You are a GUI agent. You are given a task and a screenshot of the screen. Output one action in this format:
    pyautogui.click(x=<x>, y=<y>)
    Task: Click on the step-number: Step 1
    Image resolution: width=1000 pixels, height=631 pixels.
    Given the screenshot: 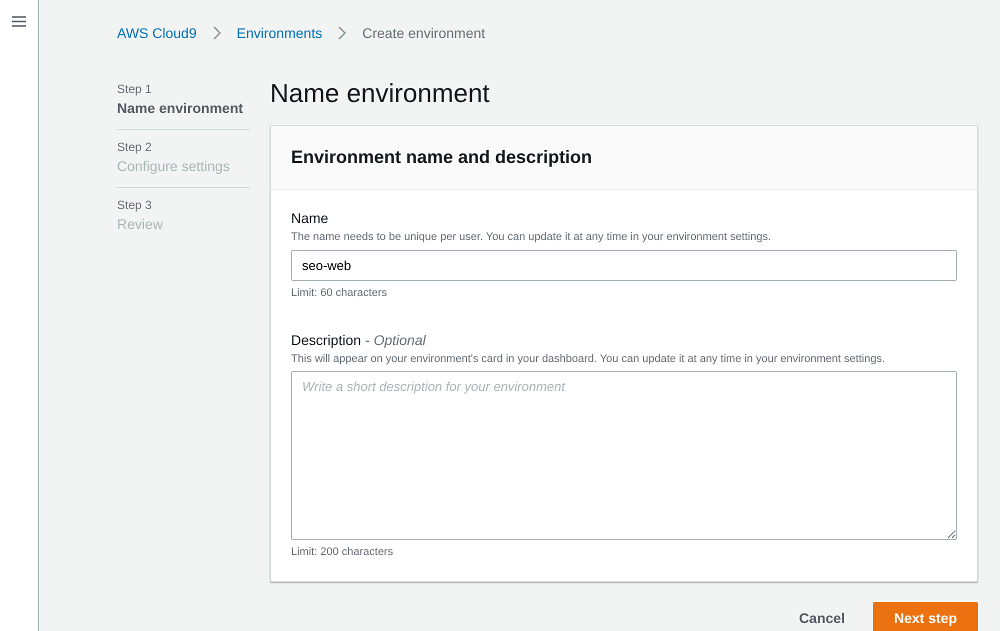 What is the action you would take?
    pyautogui.click(x=135, y=89)
    